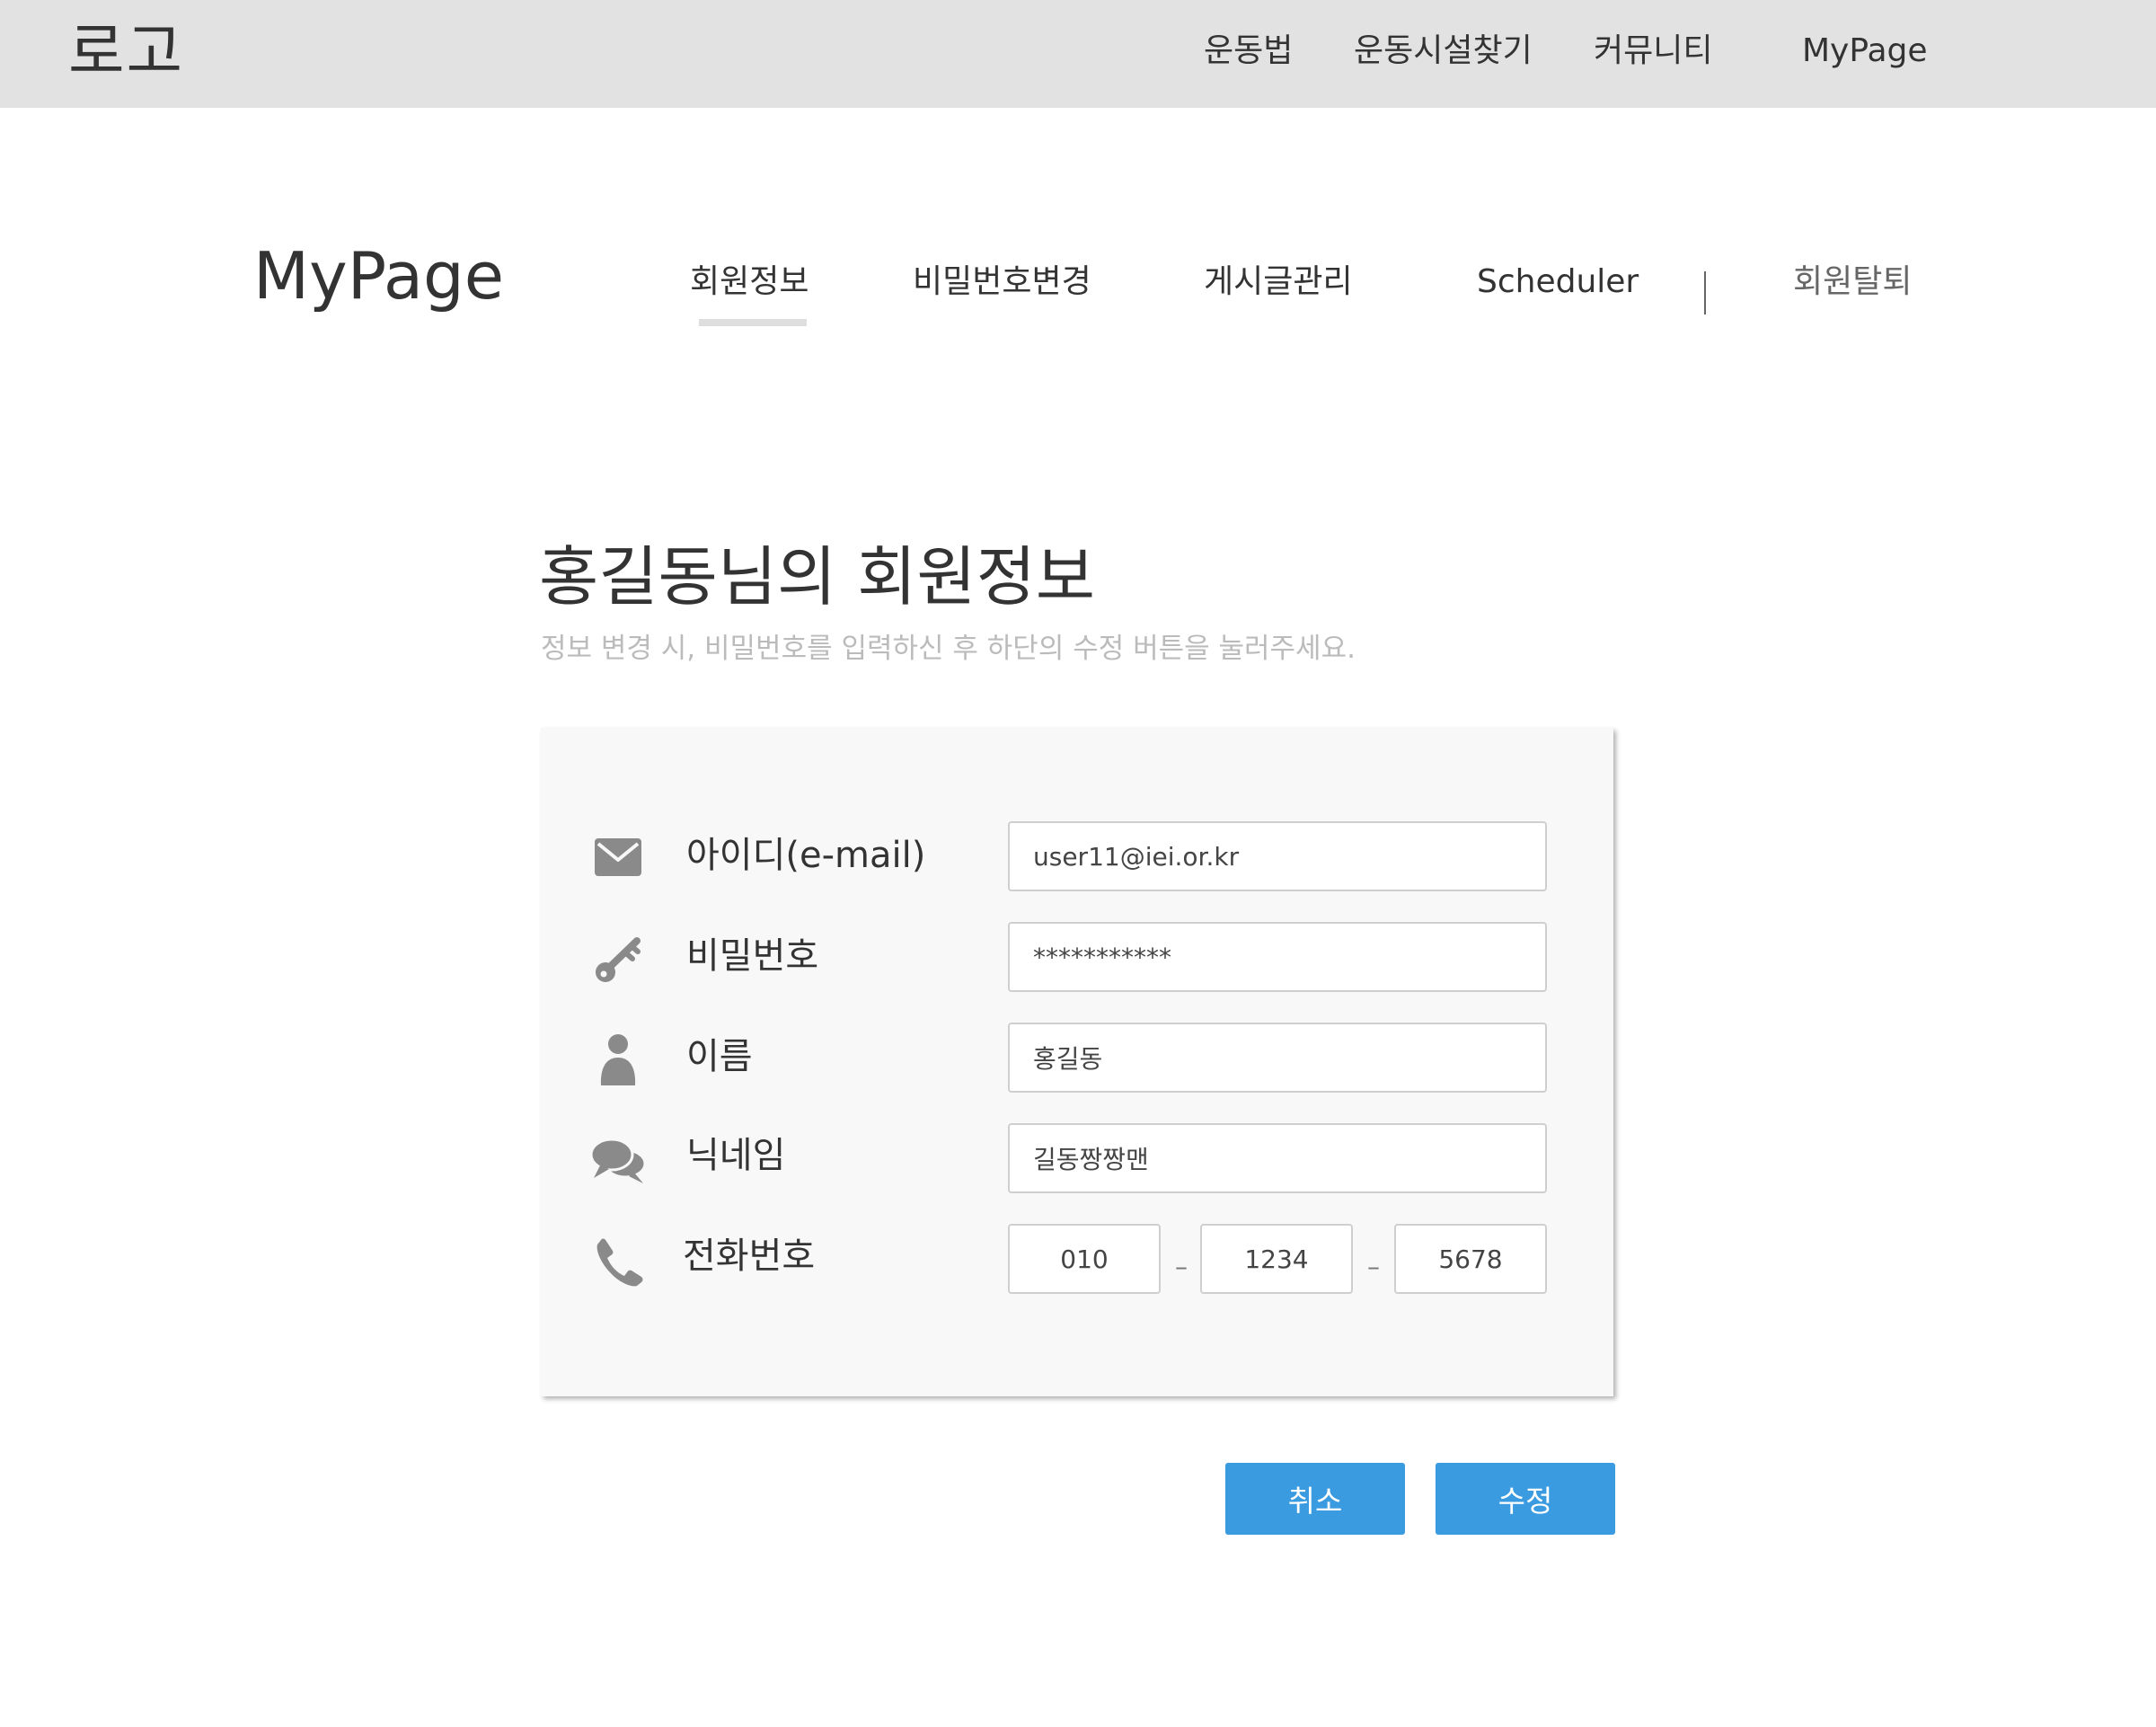 The image size is (2156, 1727). Describe the element at coordinates (749, 1256) in the screenshot. I see `phone-label: 전화번호` at that location.